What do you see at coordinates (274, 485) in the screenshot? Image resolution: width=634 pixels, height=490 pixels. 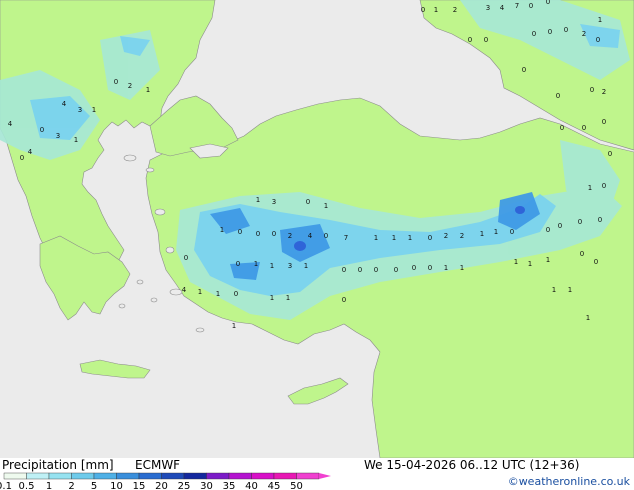 I see `legend-label: 45` at bounding box center [274, 485].